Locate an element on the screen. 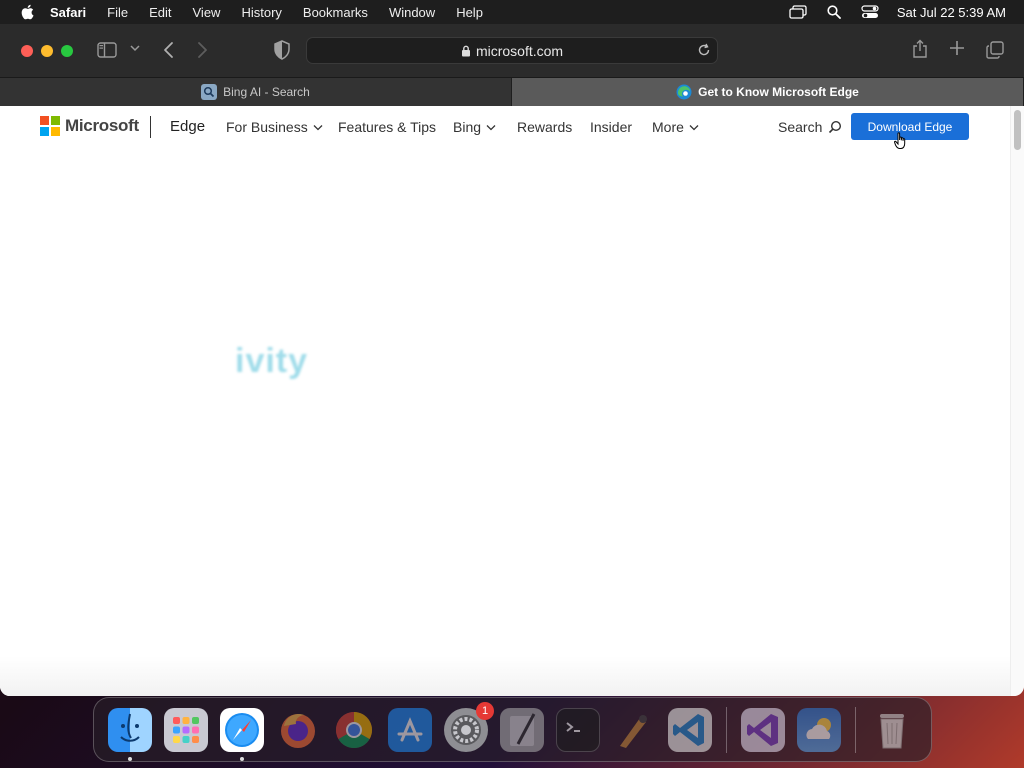  dock: 1 is located at coordinates (512, 729).